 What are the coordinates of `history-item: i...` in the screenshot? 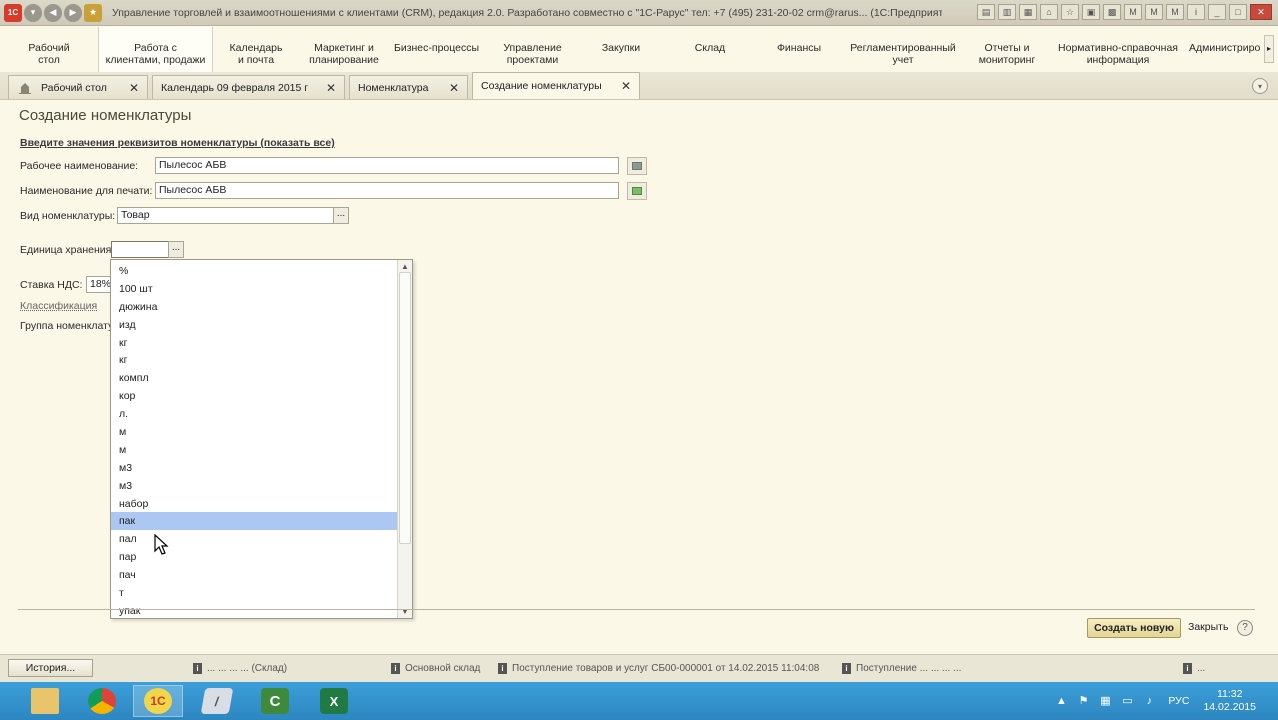 It's located at (1194, 668).